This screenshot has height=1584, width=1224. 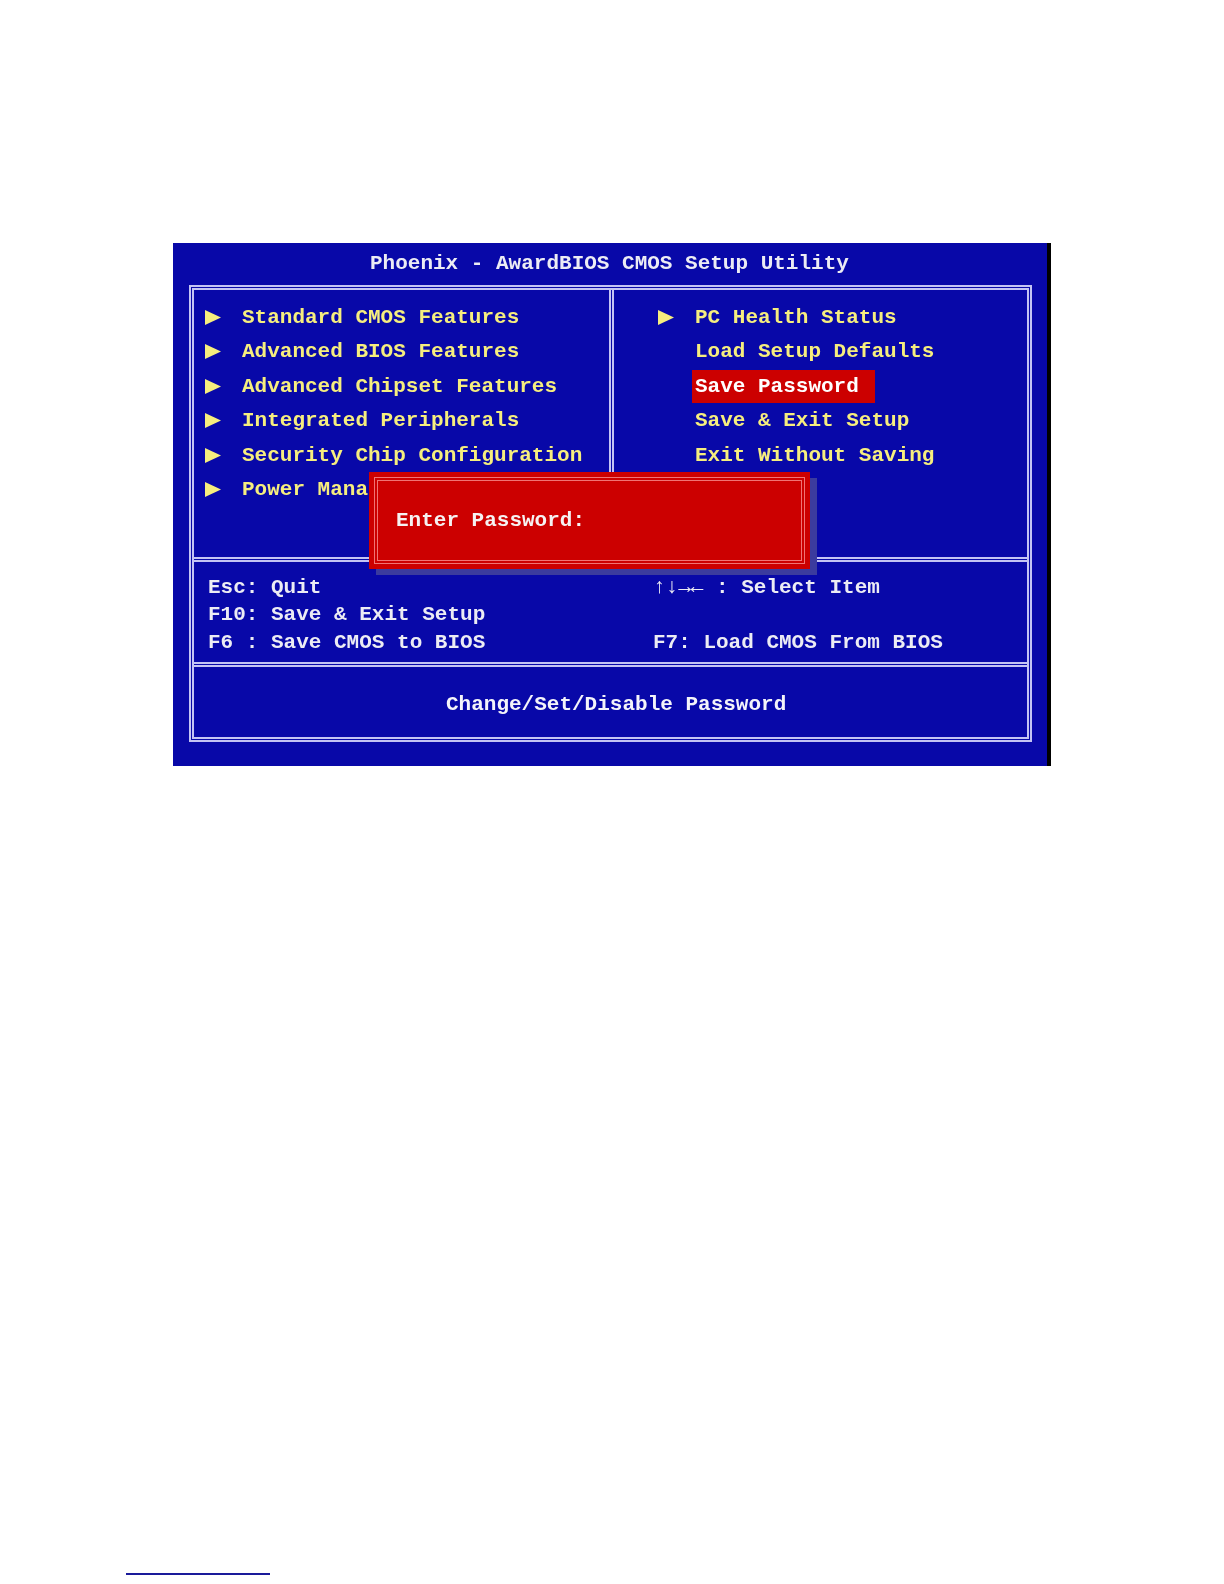 What do you see at coordinates (767, 587) in the screenshot?
I see `key-hint: ↑↓→← : Select Item` at bounding box center [767, 587].